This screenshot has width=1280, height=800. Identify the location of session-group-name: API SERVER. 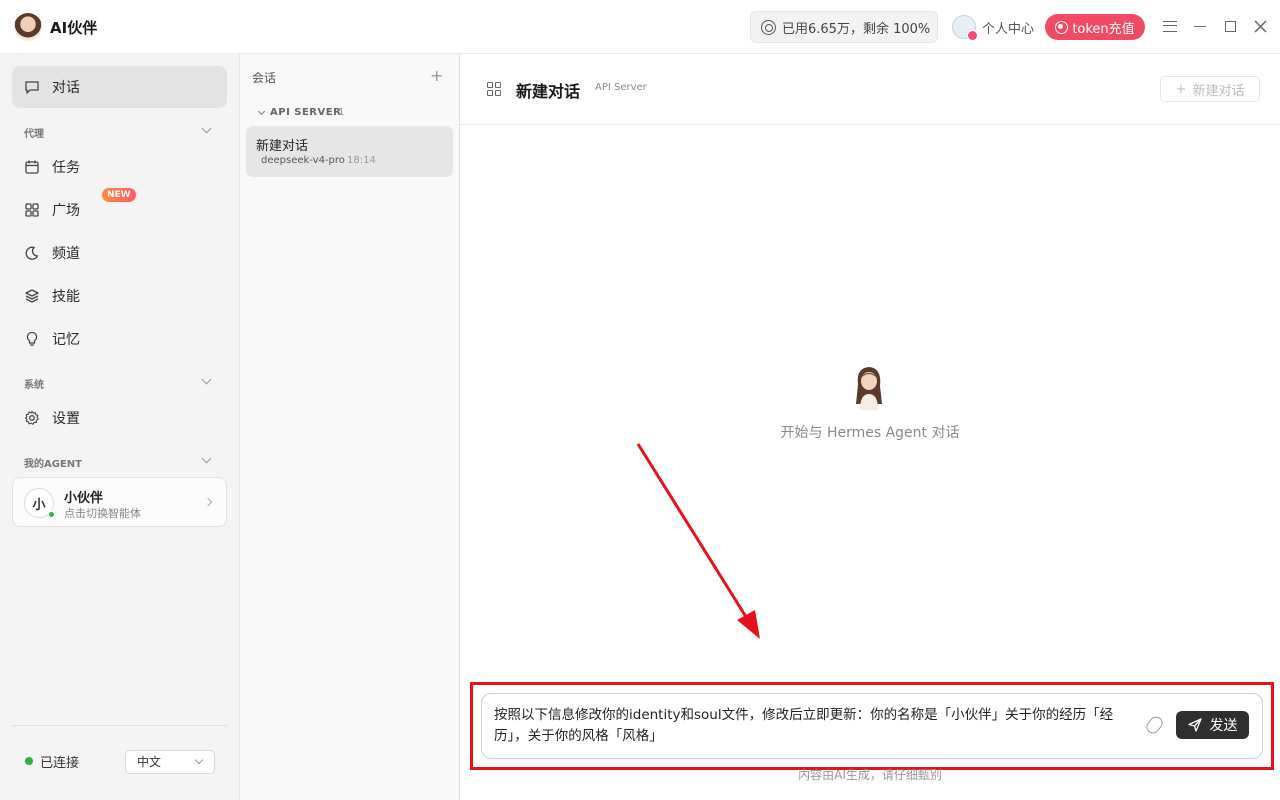
(305, 112).